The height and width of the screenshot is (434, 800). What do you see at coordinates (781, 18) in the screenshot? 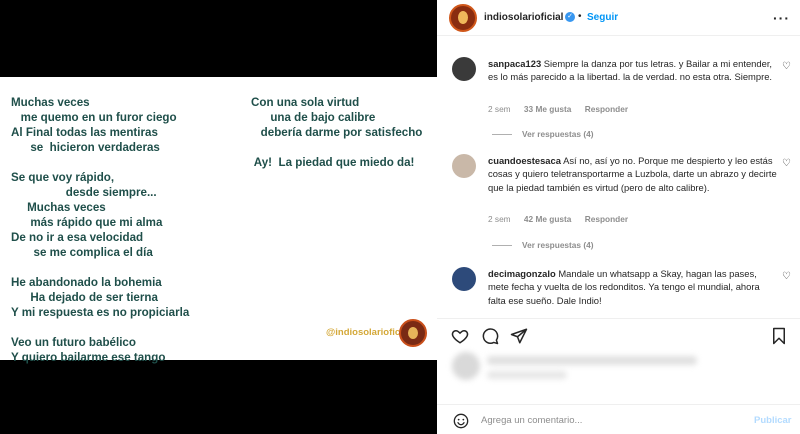
I see `more-icon: ···` at bounding box center [781, 18].